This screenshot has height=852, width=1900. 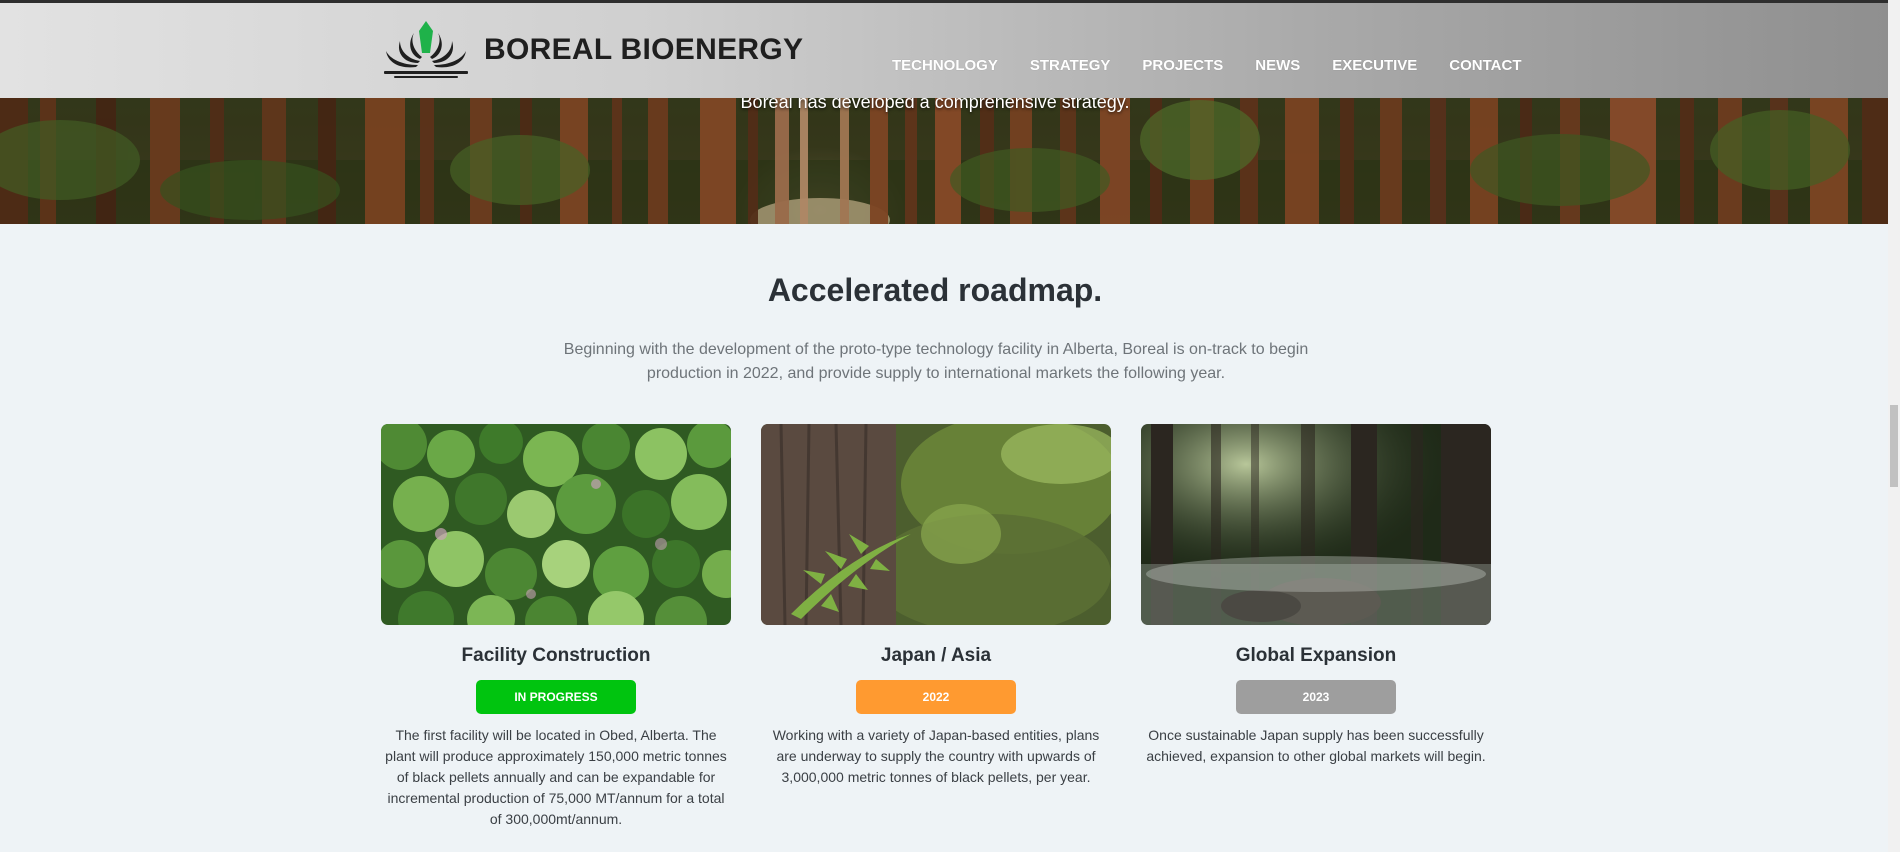 What do you see at coordinates (1316, 655) in the screenshot?
I see `card-title: Global Expansion` at bounding box center [1316, 655].